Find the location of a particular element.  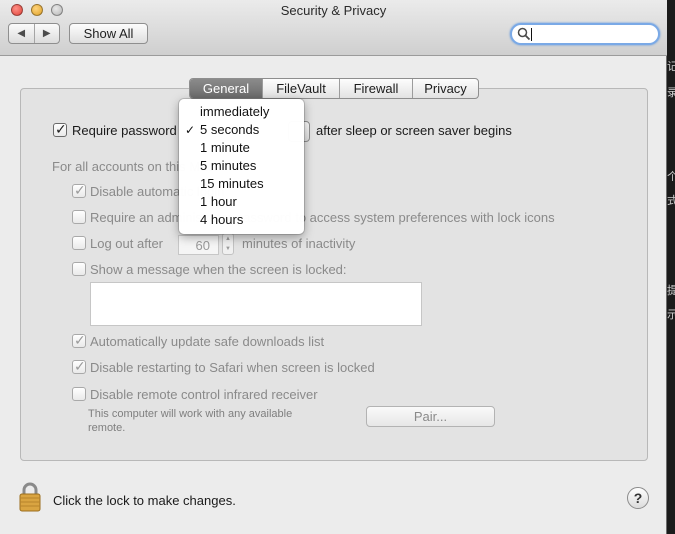

menu-item-15-minutes: 15 minutes is located at coordinates (241, 184).